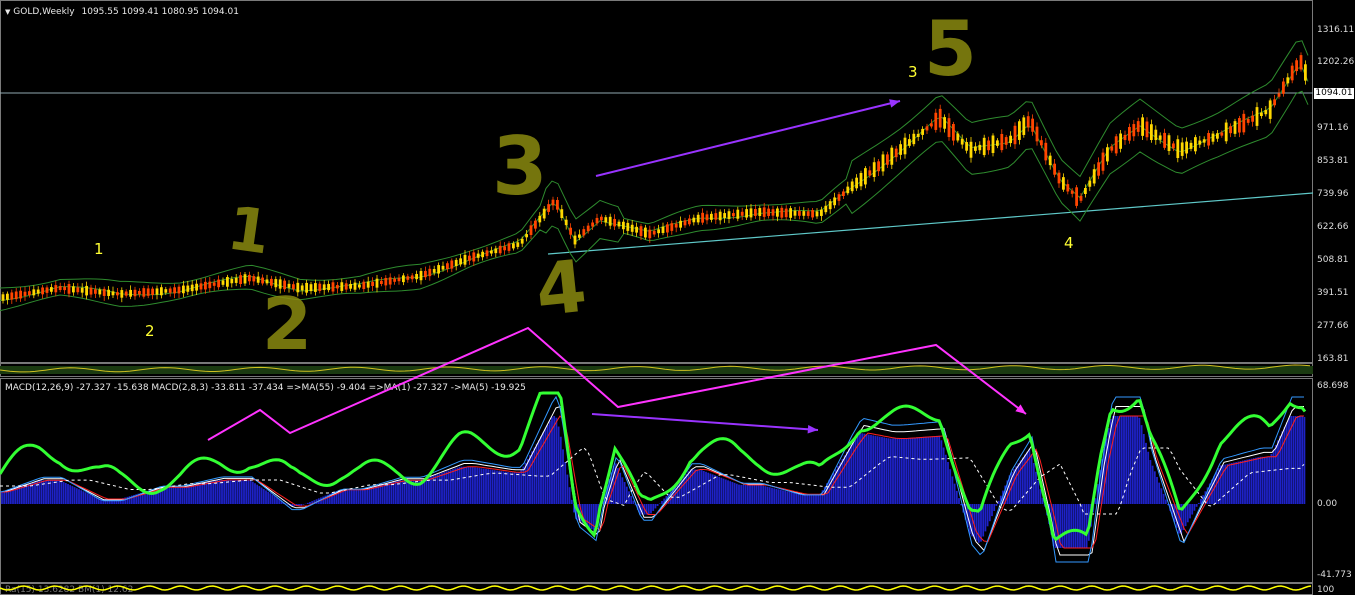 The width and height of the screenshot is (1355, 595). I want to click on elliott-path-arrow, so click(617, 383).